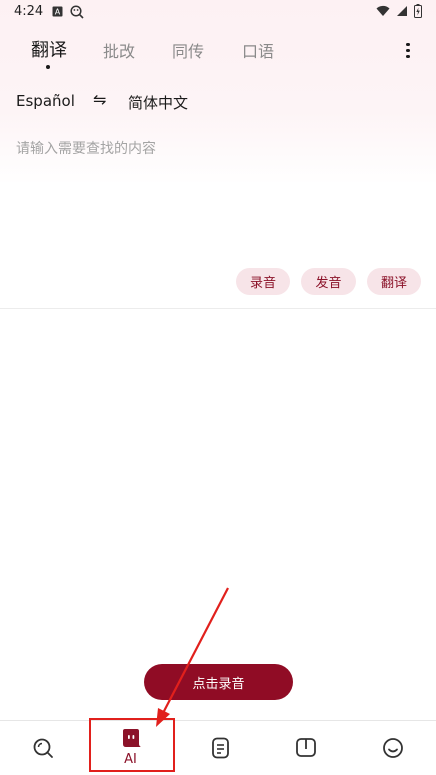 Image resolution: width=436 pixels, height=775 pixels. Describe the element at coordinates (383, 10) in the screenshot. I see `wifi-icon` at that location.